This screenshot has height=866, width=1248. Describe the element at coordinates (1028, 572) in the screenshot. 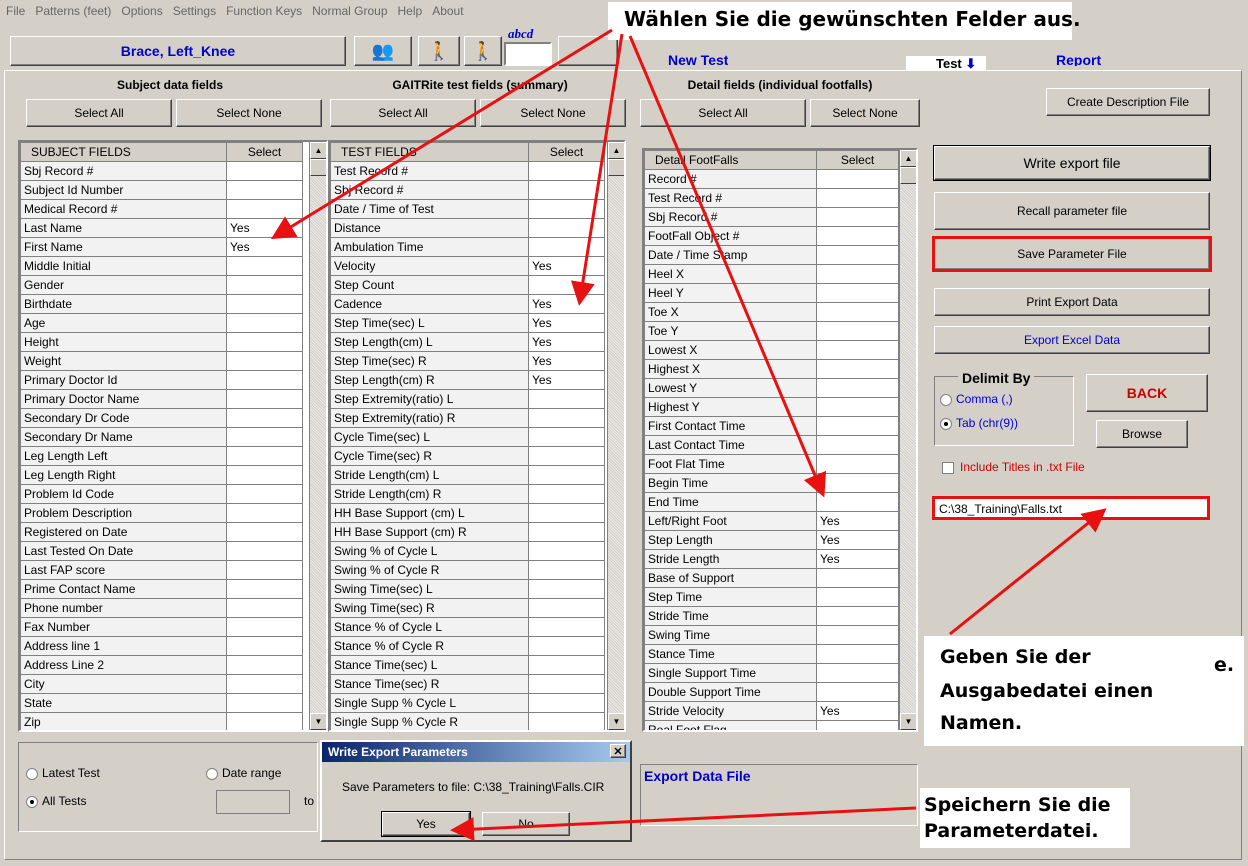

I see `arrow-to-filename` at that location.